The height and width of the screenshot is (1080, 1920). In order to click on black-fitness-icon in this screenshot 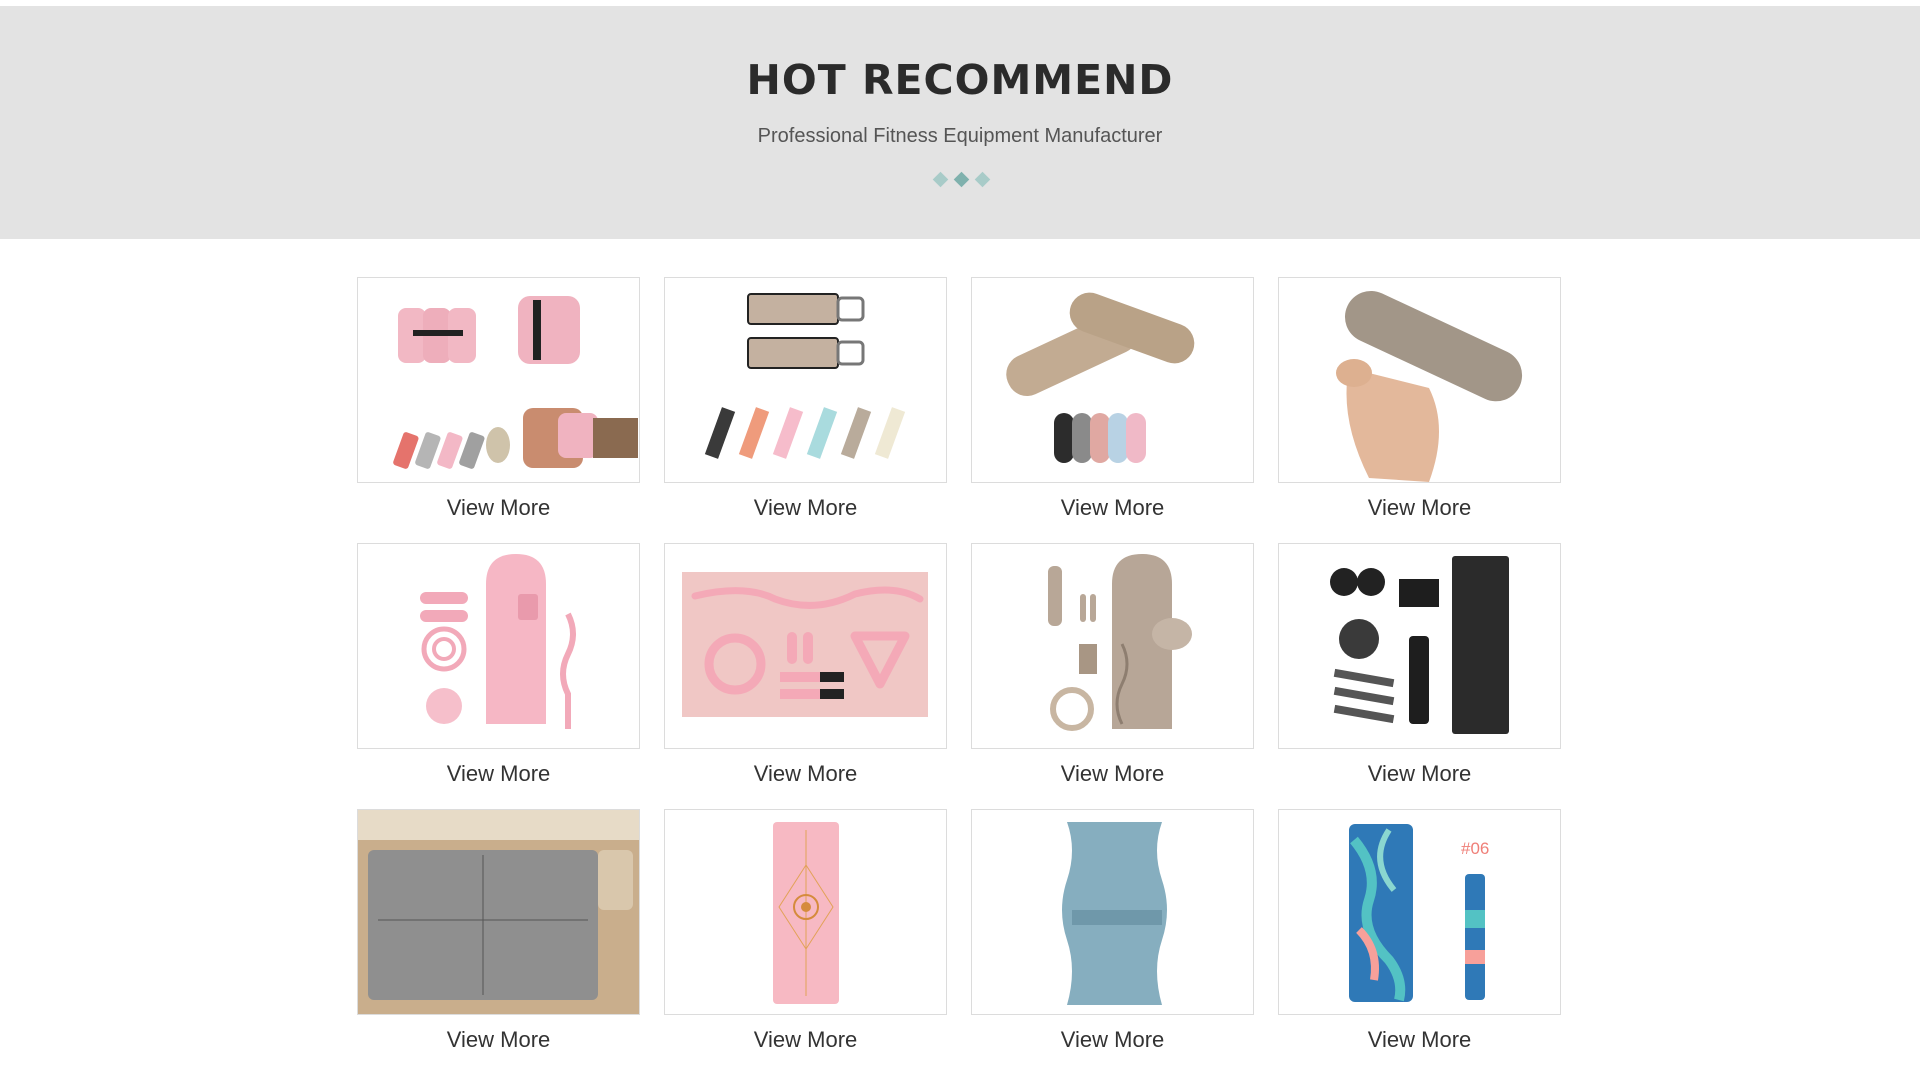, I will do `click(1419, 645)`.